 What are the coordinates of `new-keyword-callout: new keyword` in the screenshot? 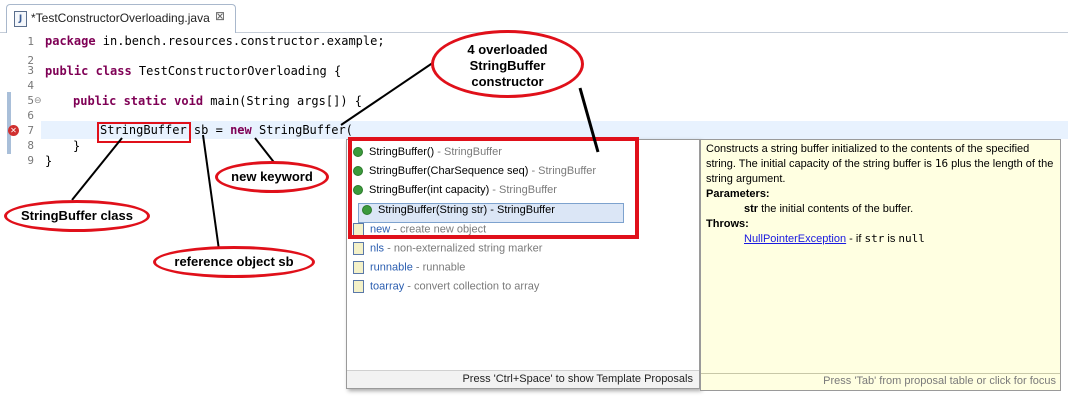 It's located at (272, 177).